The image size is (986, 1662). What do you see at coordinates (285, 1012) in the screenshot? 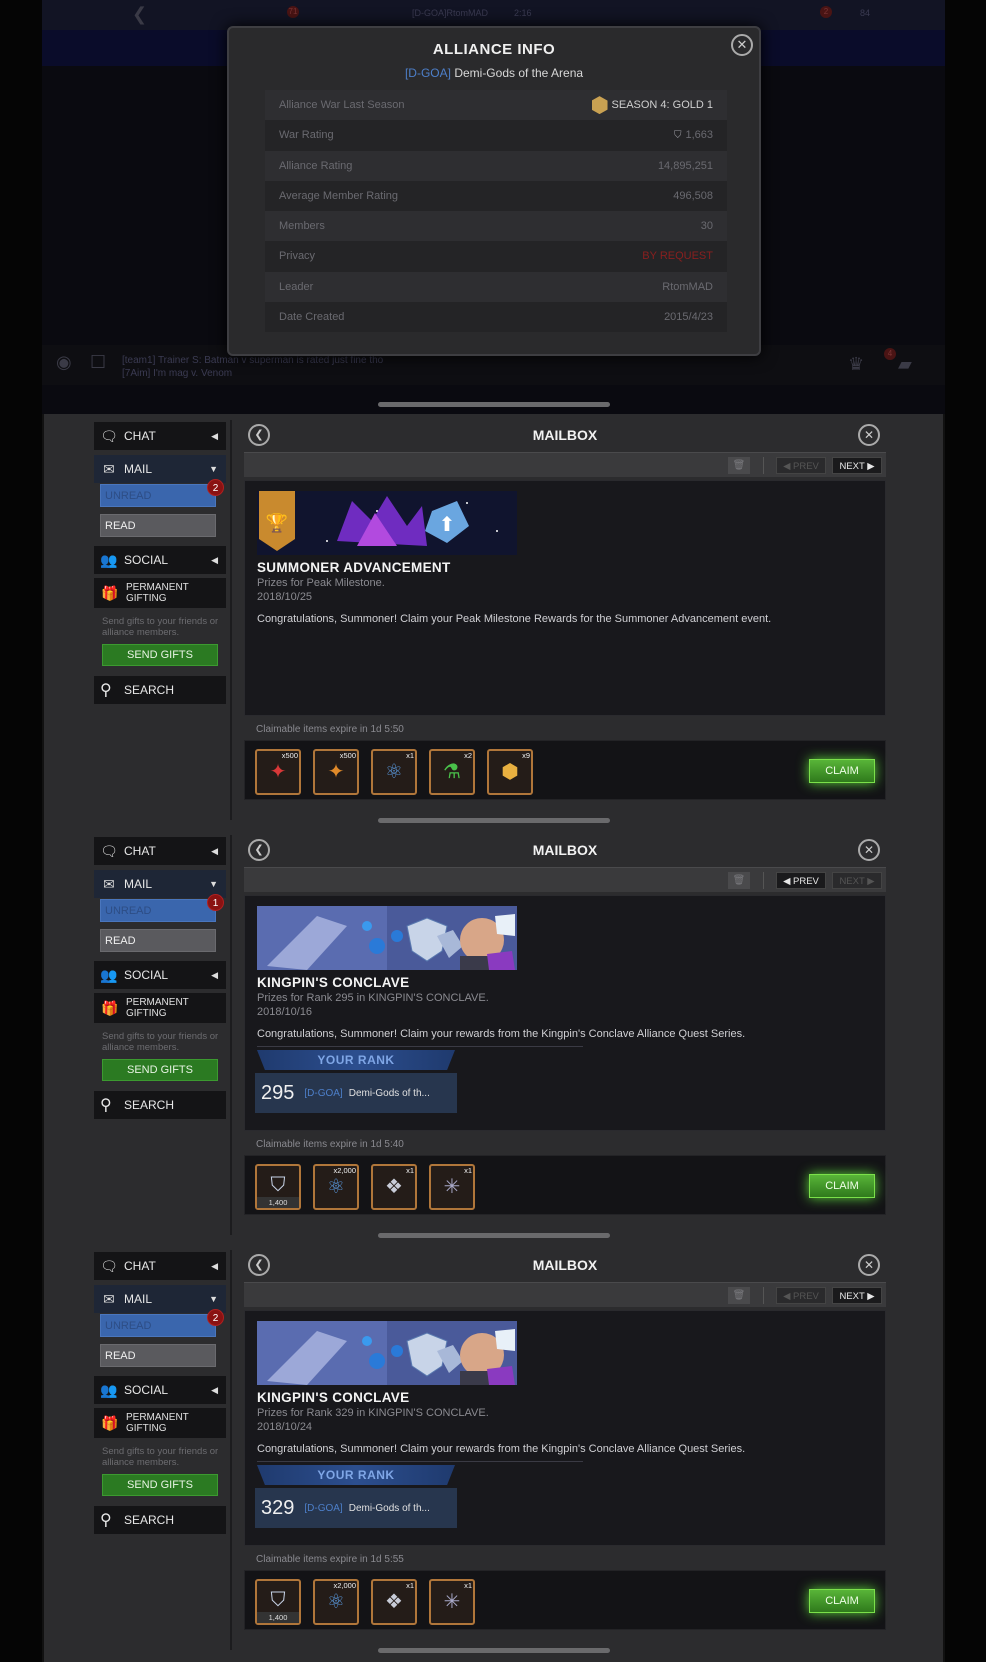
I see `message-date: 2018/10/16` at bounding box center [285, 1012].